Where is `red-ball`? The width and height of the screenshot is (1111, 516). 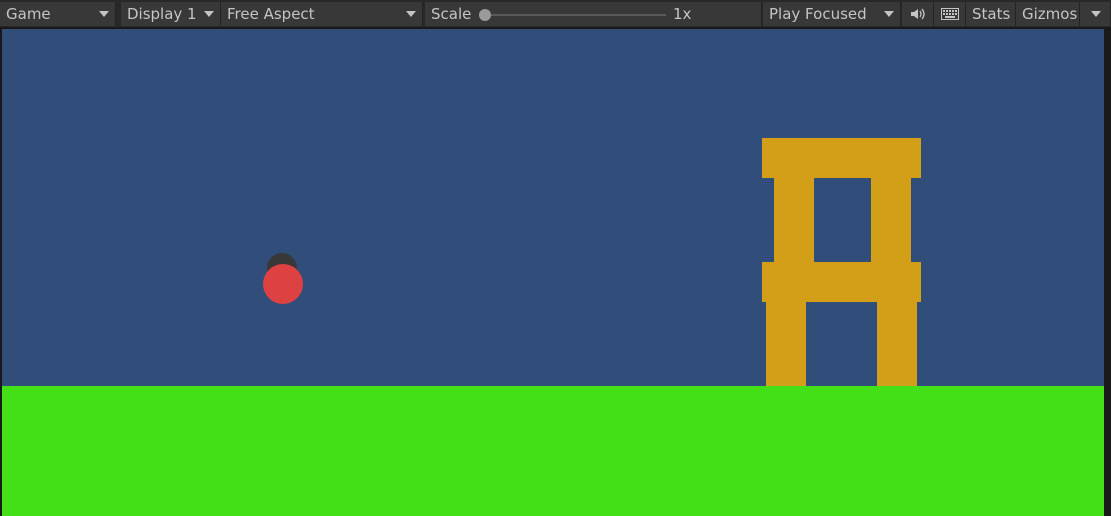
red-ball is located at coordinates (283, 284).